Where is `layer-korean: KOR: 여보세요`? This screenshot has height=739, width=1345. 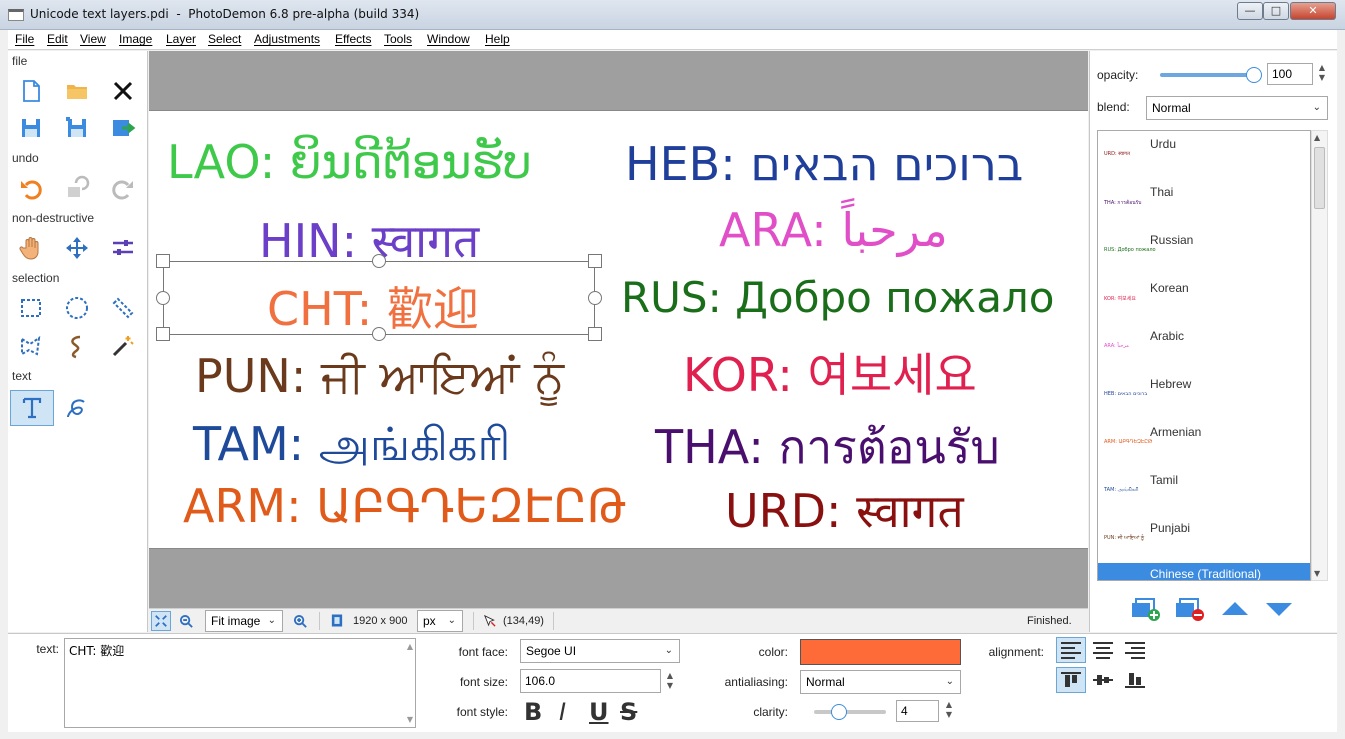
layer-korean: KOR: 여보세요 is located at coordinates (830, 372).